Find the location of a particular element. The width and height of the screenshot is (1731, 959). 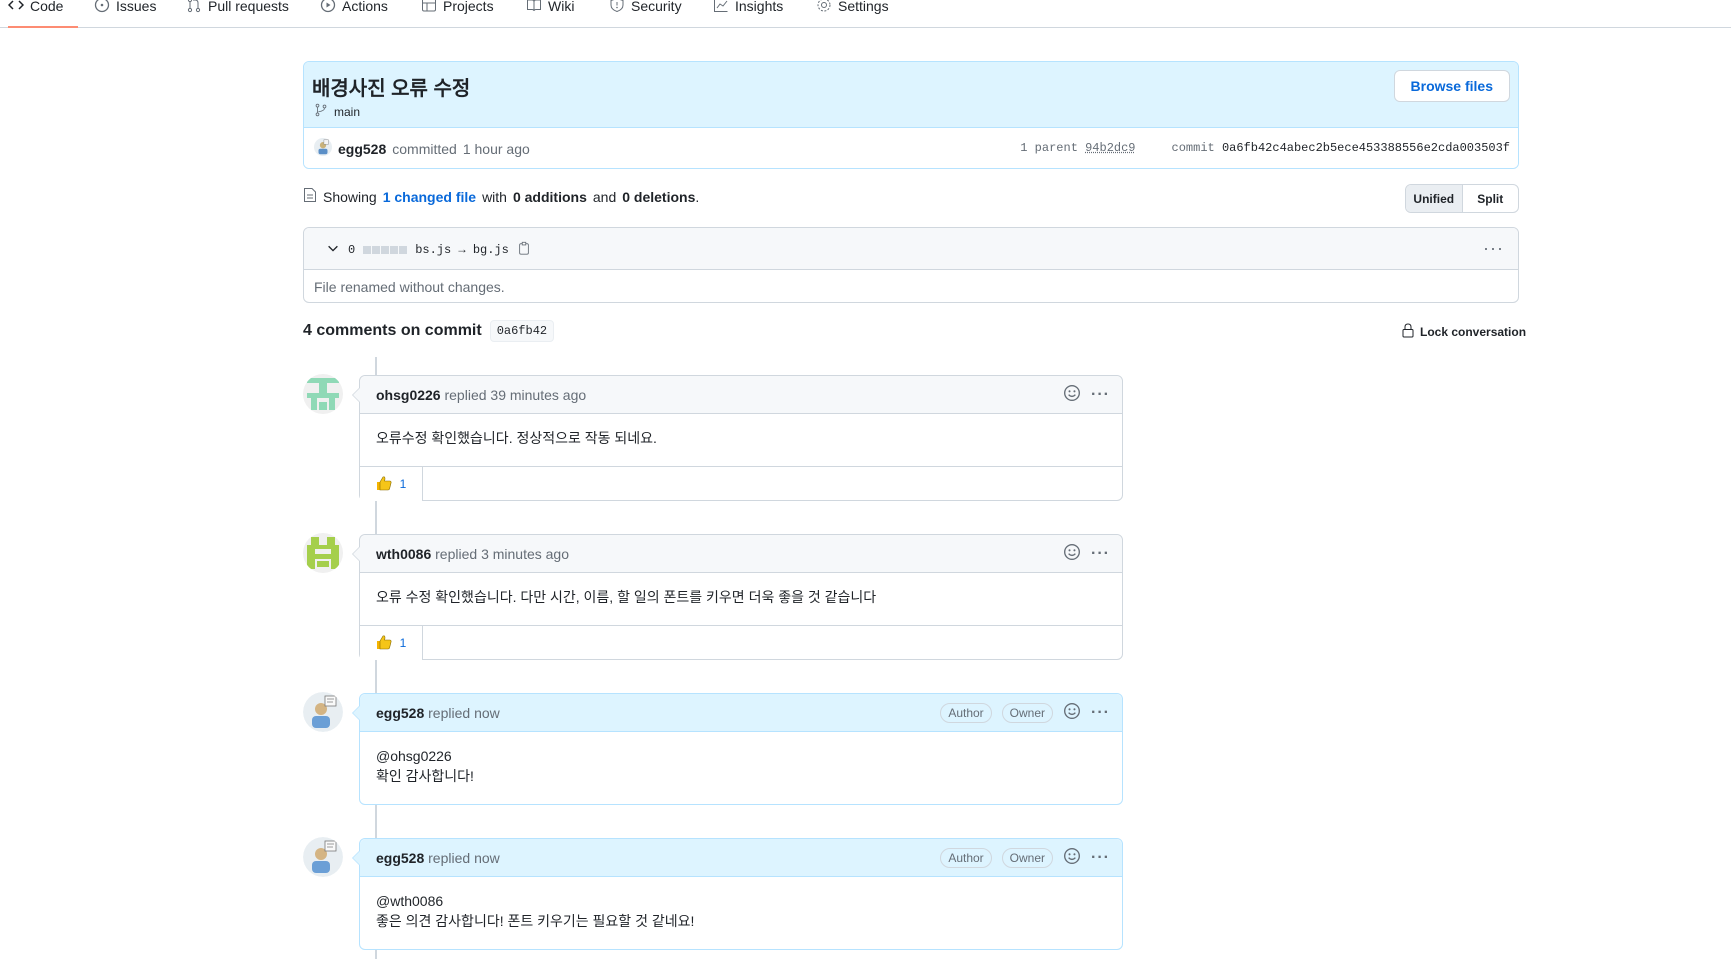

reaction-count: 1 is located at coordinates (403, 484).